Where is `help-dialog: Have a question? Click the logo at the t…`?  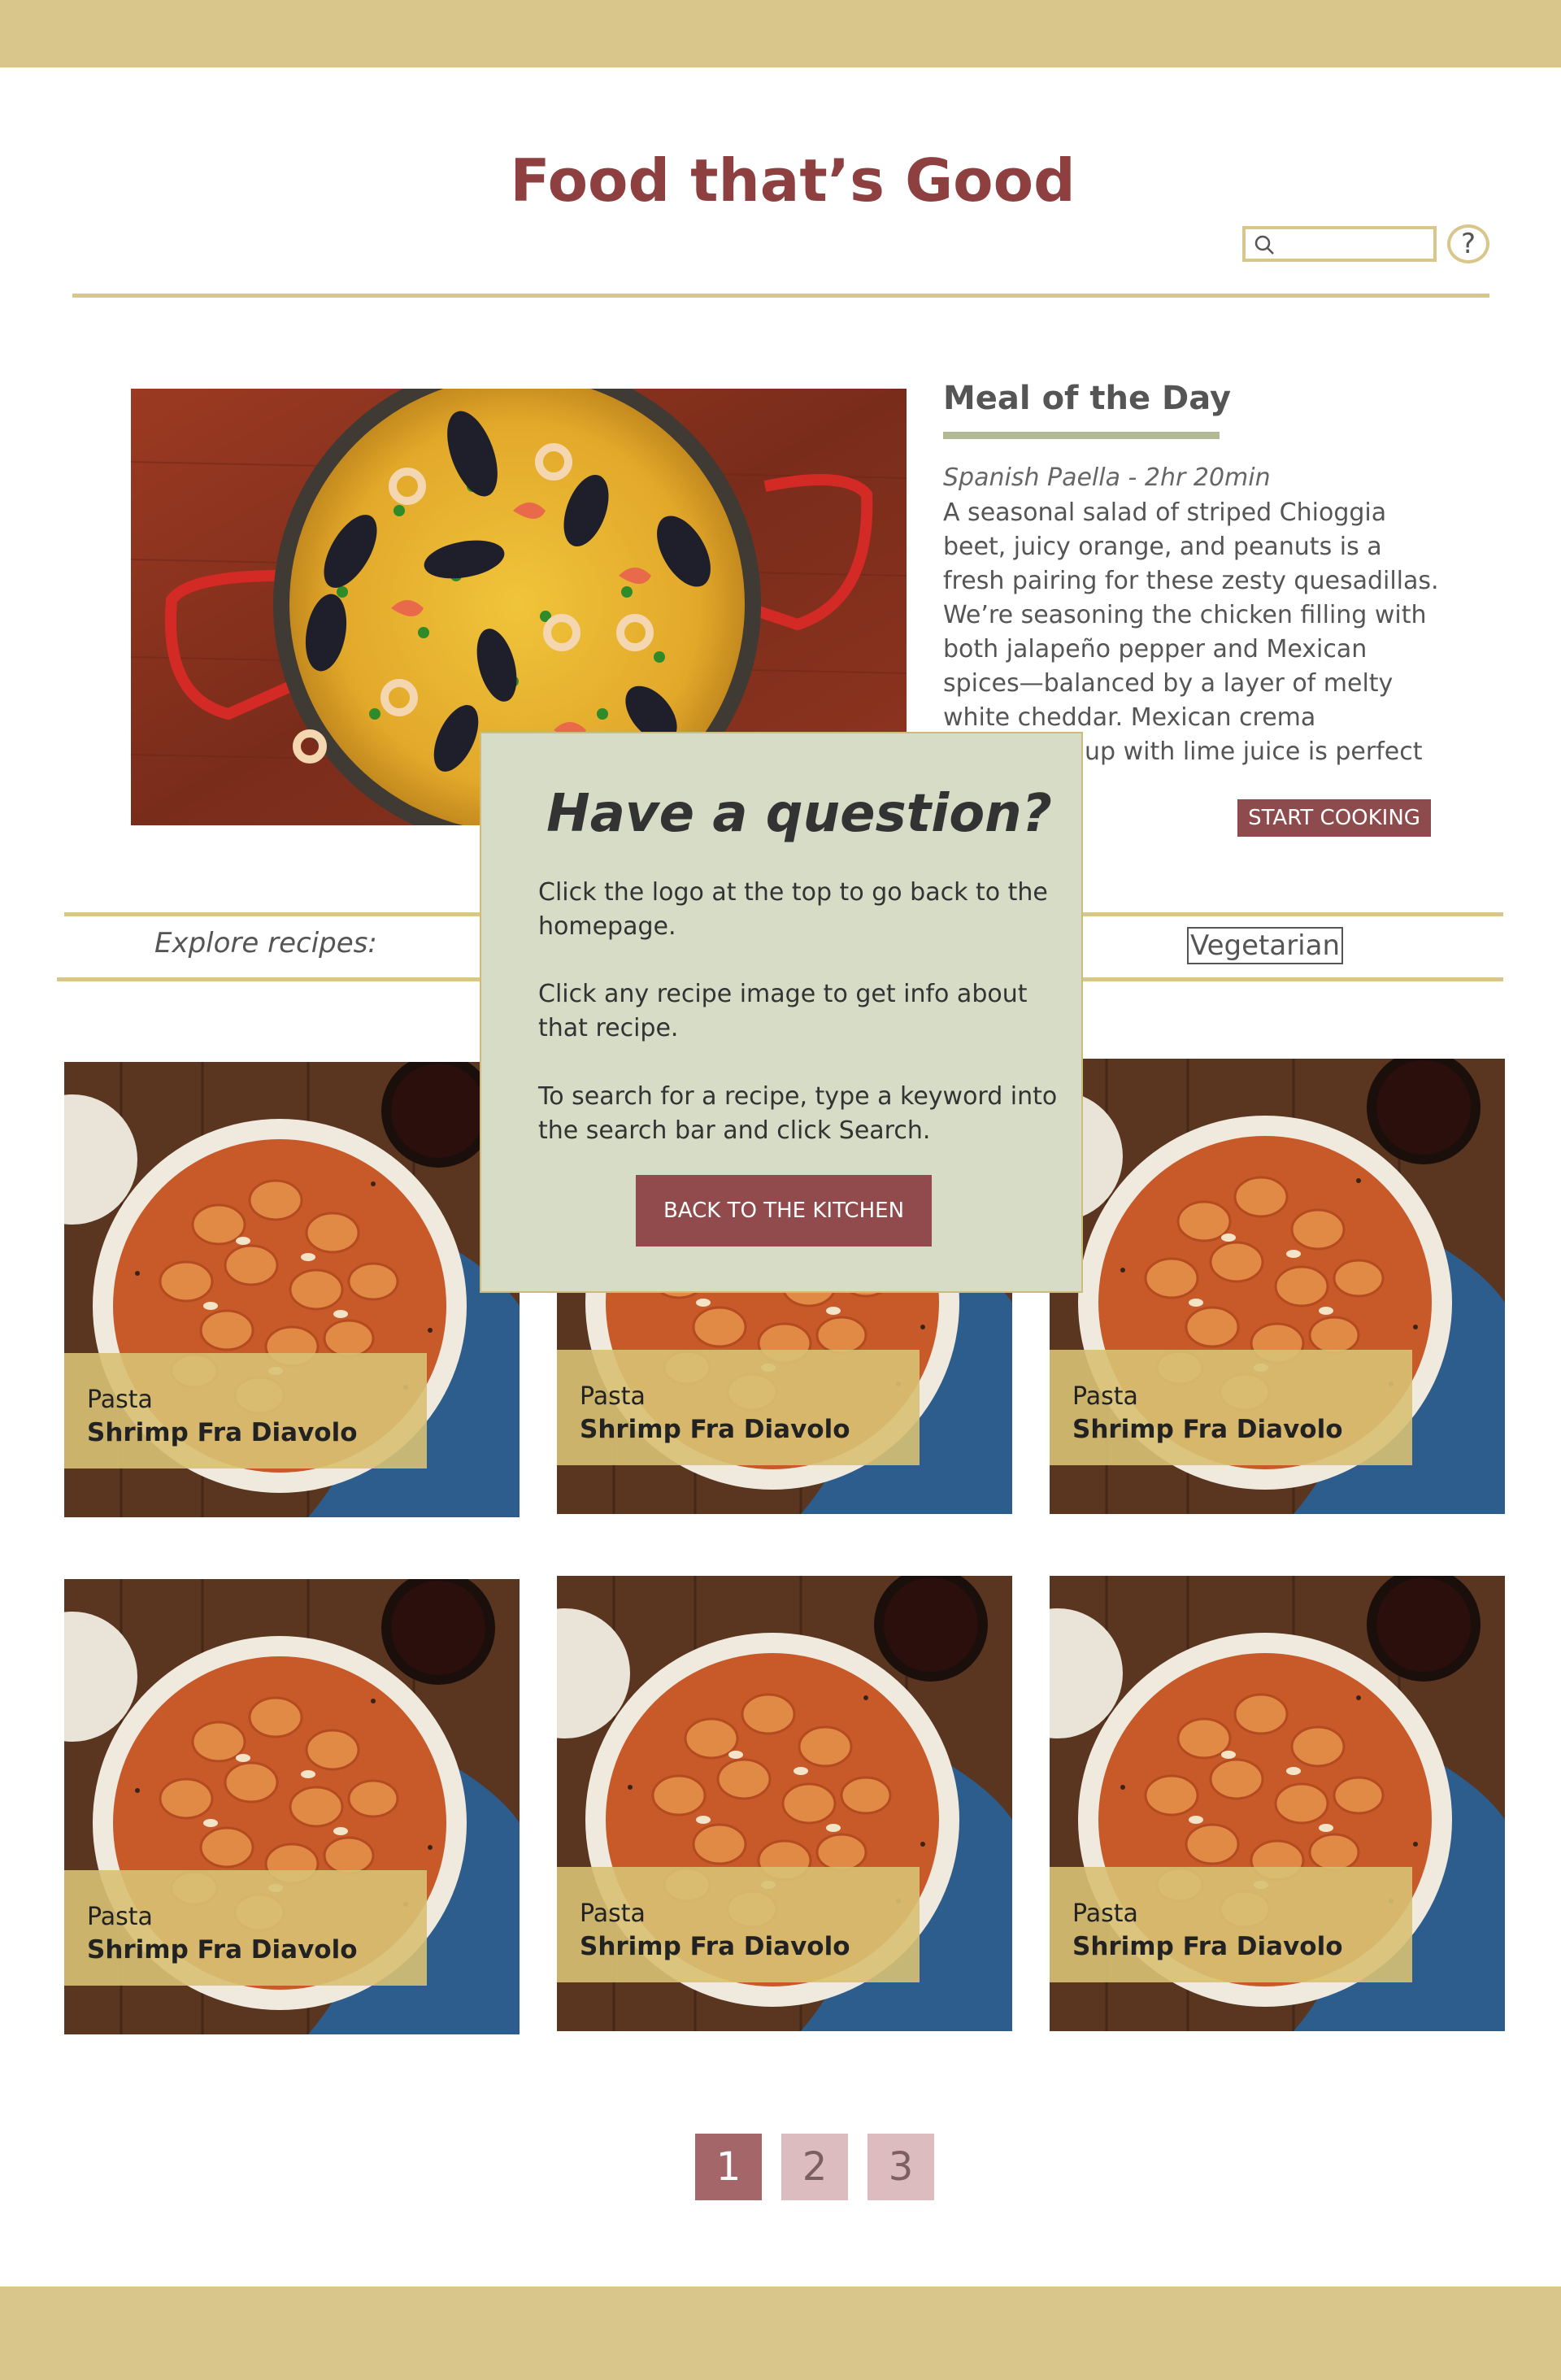
help-dialog: Have a question? Click the logo at the t… is located at coordinates (781, 1013).